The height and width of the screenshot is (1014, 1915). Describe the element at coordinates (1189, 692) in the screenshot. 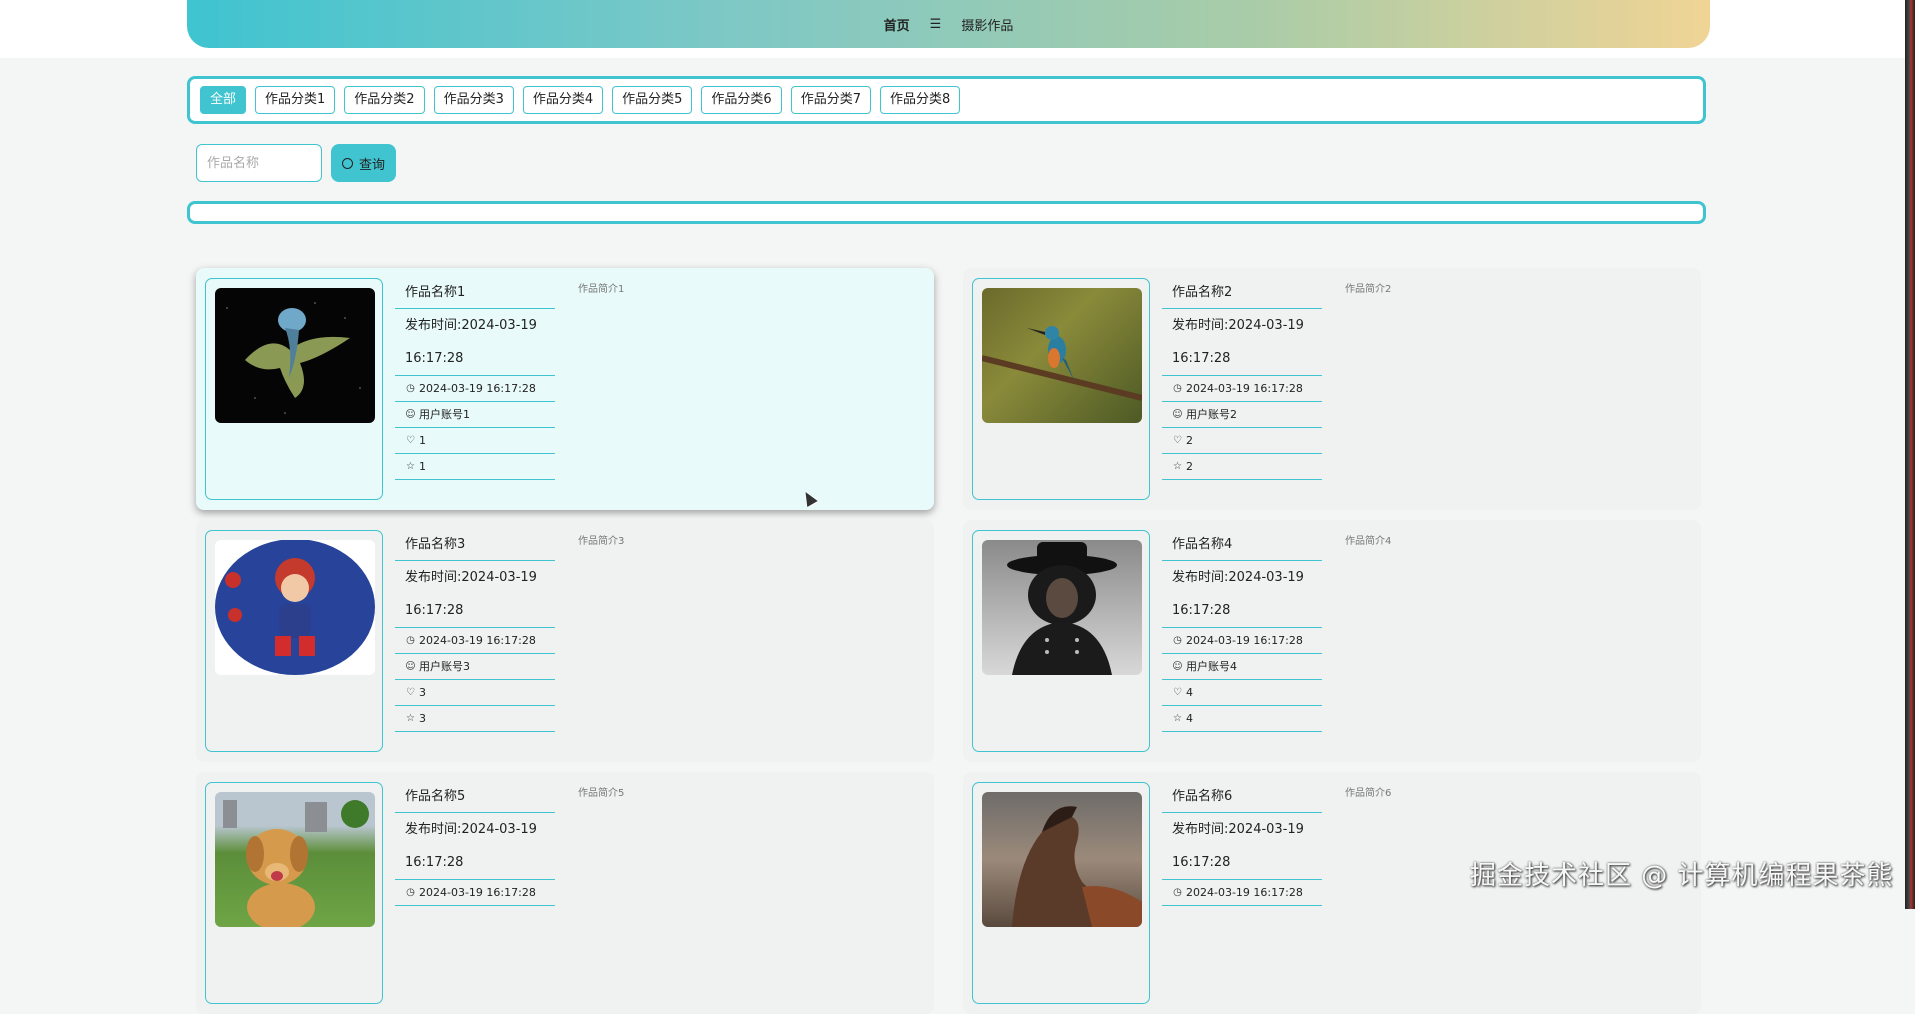

I see `work-likes: 4` at that location.